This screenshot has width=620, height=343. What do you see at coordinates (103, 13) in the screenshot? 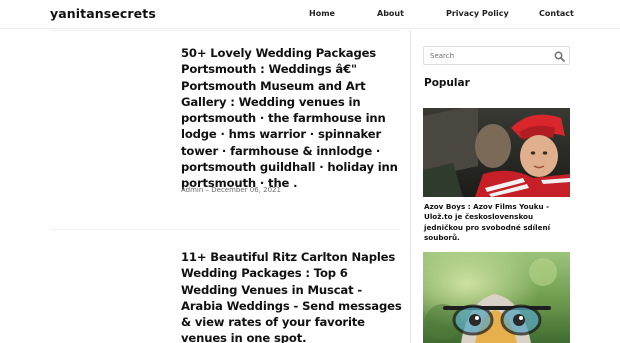
I see `site-logo: yanitansecrets` at bounding box center [103, 13].